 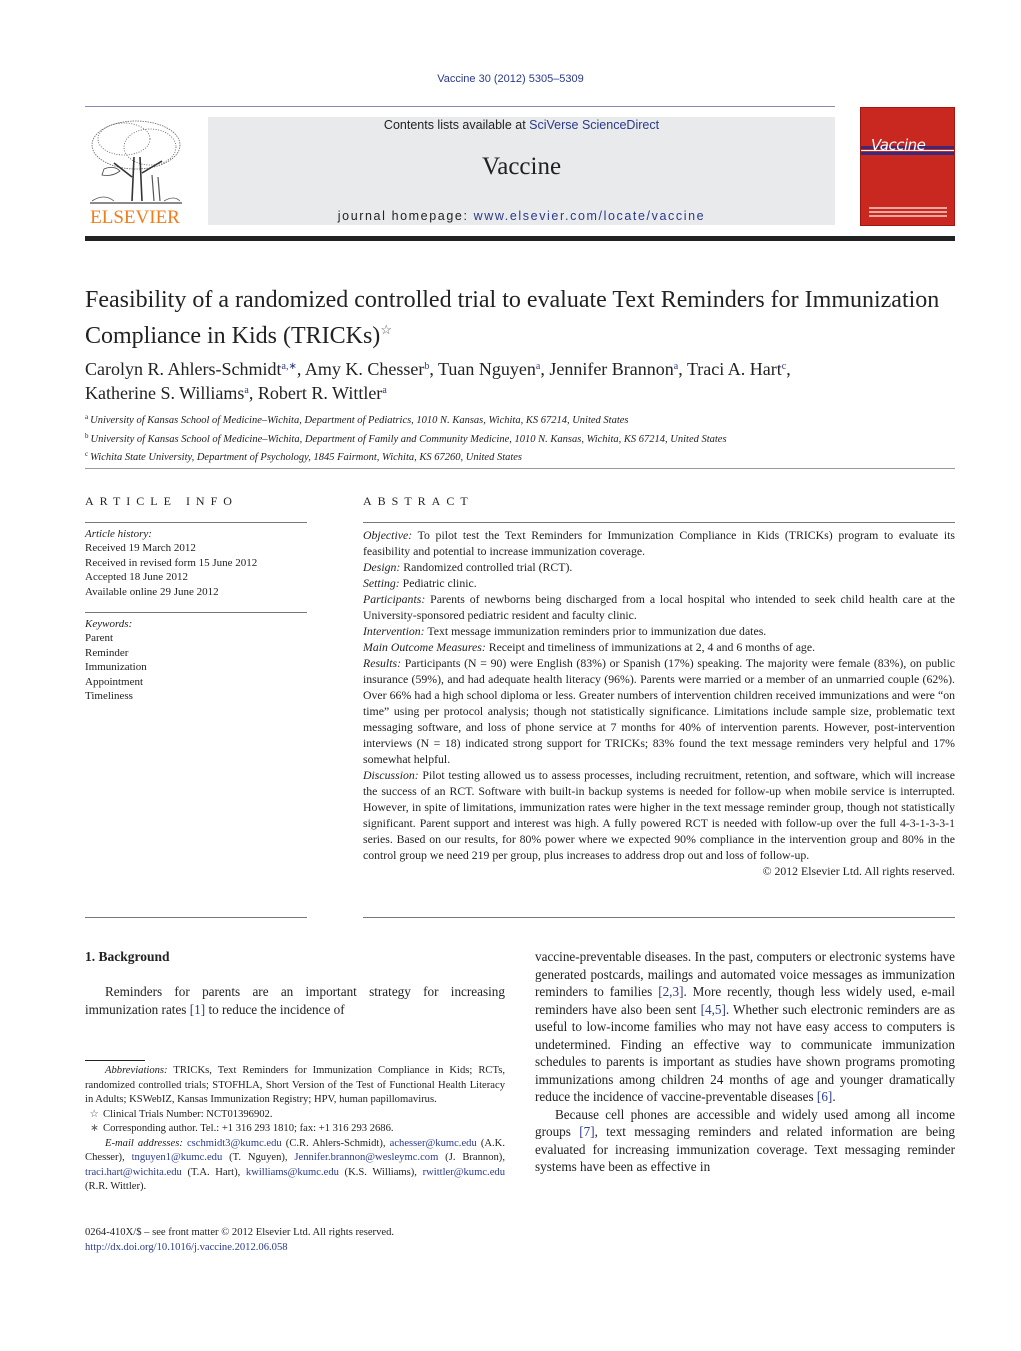 What do you see at coordinates (456, 125) in the screenshot?
I see `contents-prefix: Contents lists available at` at bounding box center [456, 125].